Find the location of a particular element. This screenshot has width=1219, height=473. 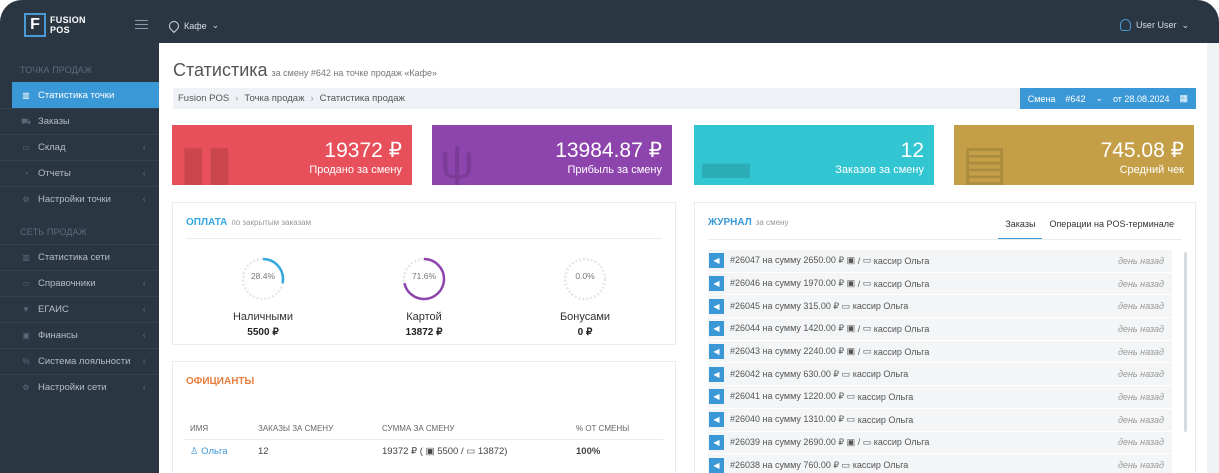

journal-tabs: Заказы Операции на POS-терминале is located at coordinates (1089, 227).